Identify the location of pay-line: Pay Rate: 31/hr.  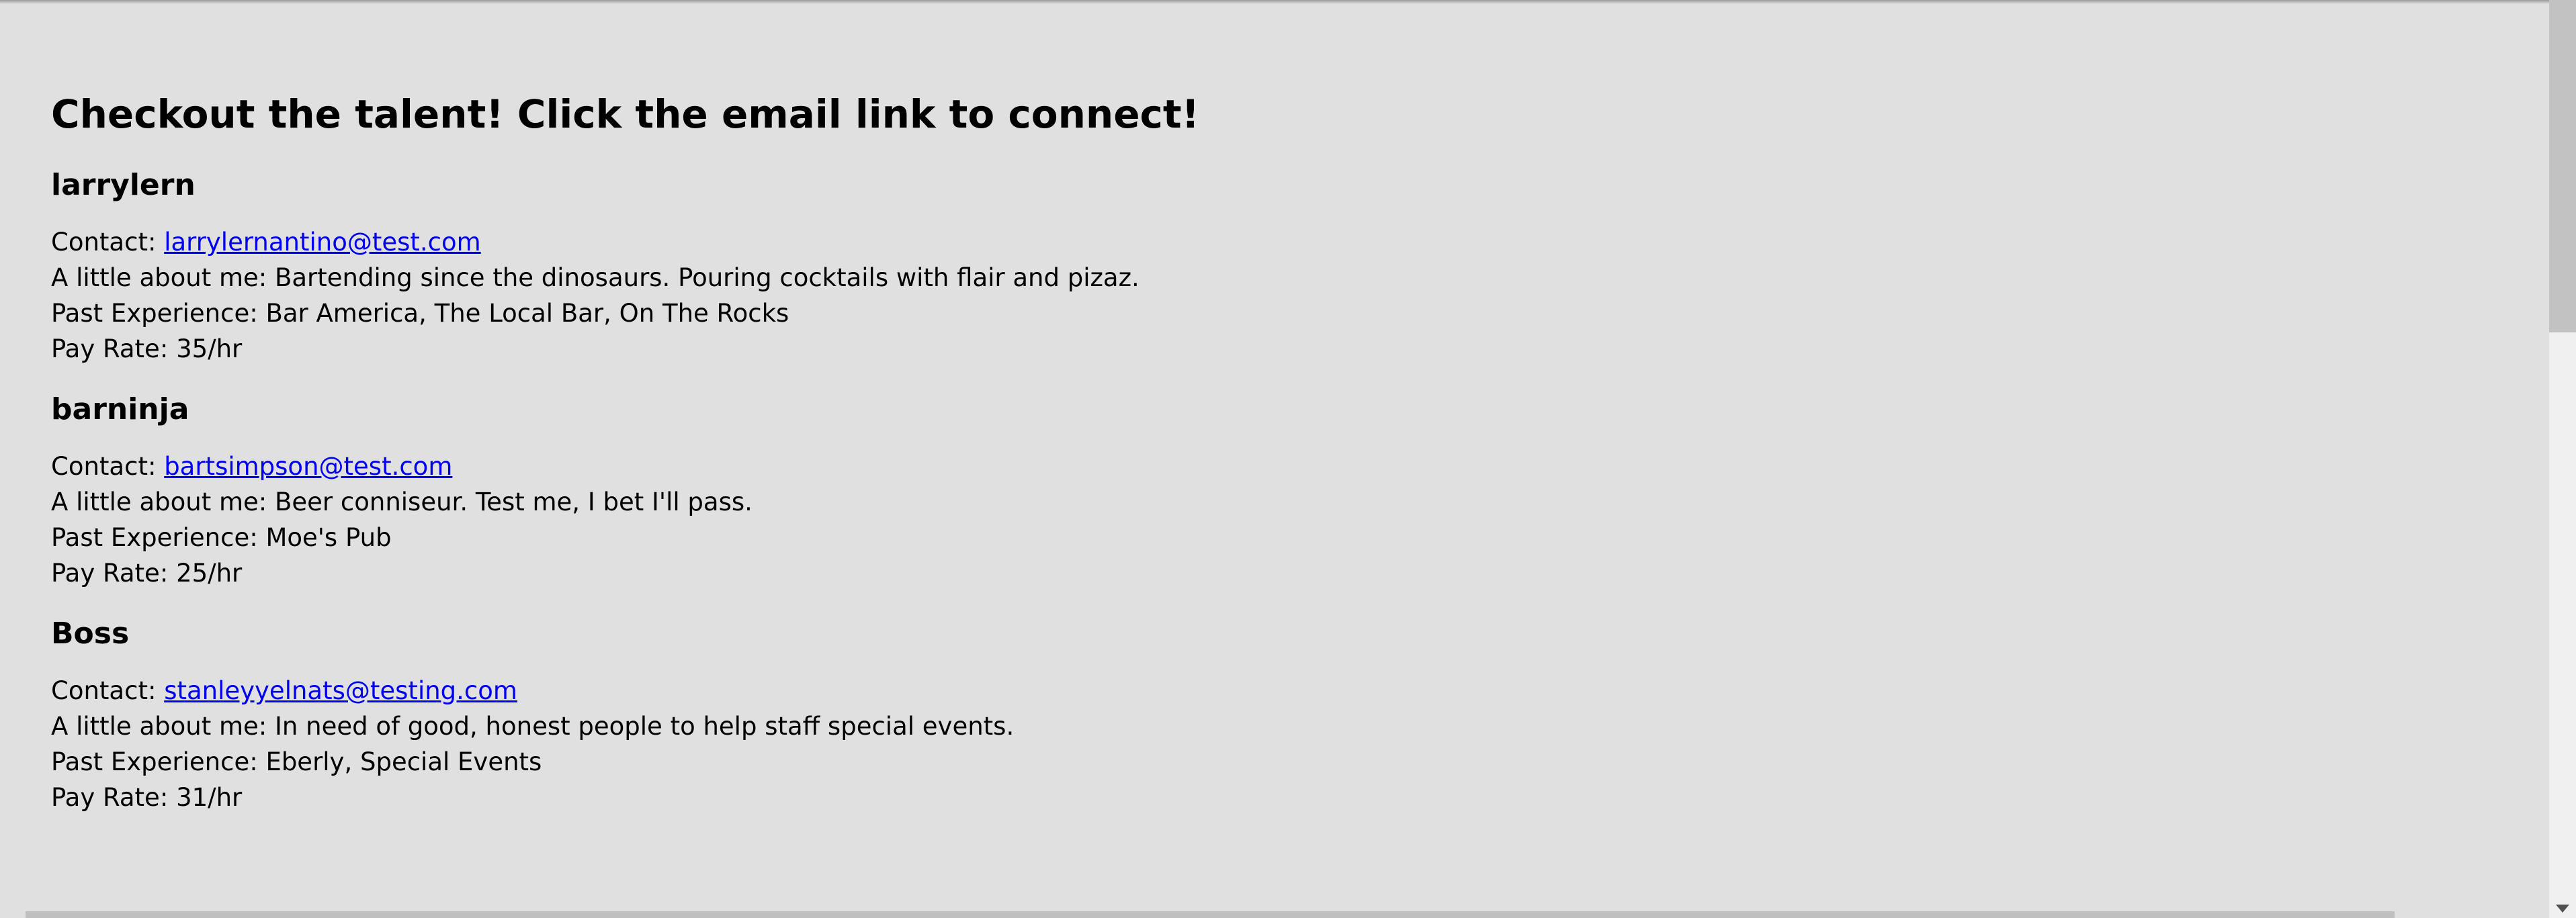
(1260, 797).